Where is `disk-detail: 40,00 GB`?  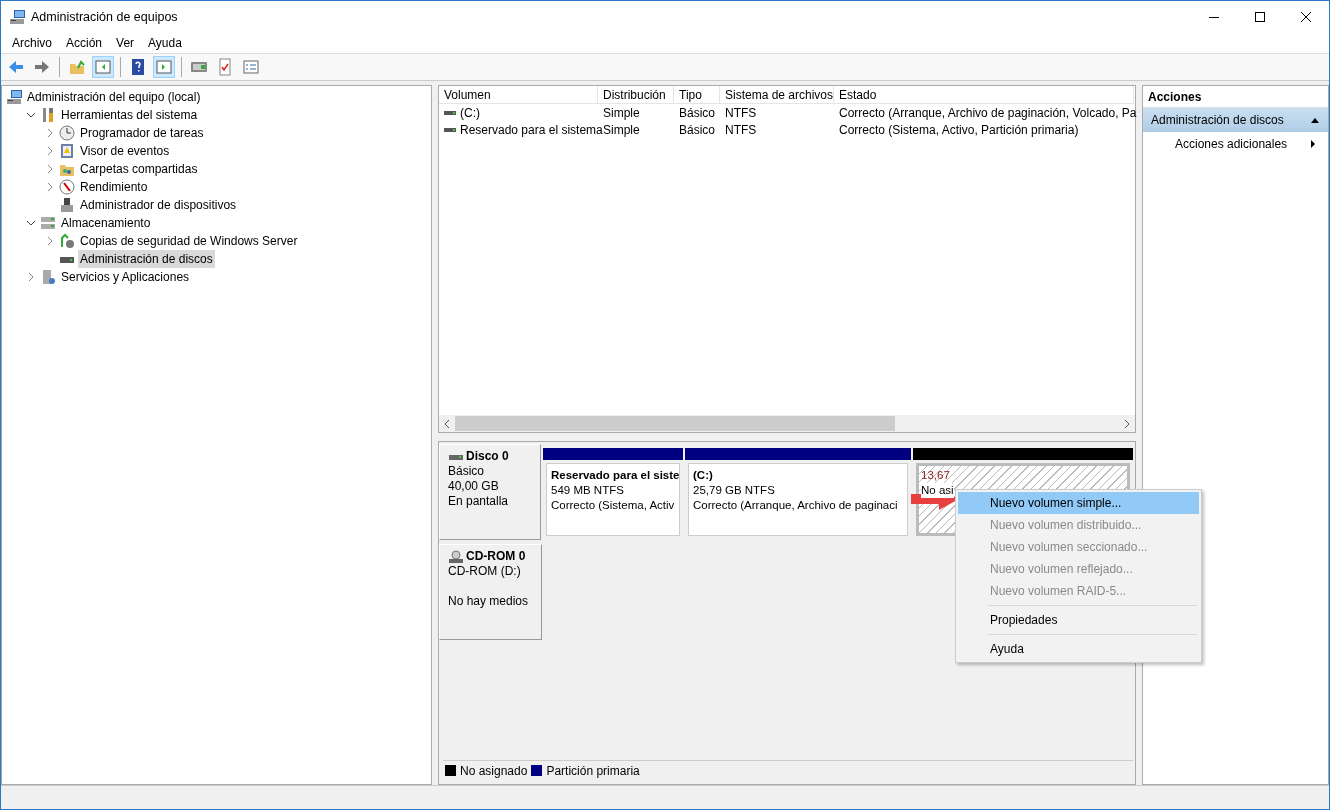
disk-detail: 40,00 GB is located at coordinates (474, 486).